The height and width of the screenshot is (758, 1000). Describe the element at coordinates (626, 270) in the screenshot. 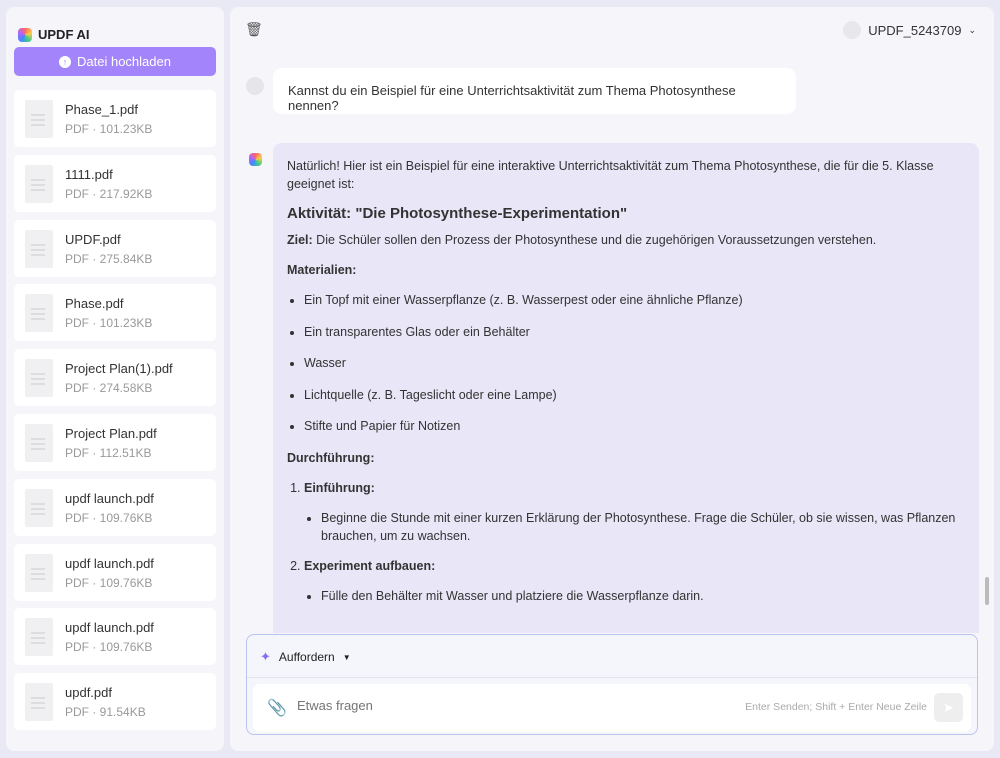

I see `materials-heading: Materialien:` at that location.